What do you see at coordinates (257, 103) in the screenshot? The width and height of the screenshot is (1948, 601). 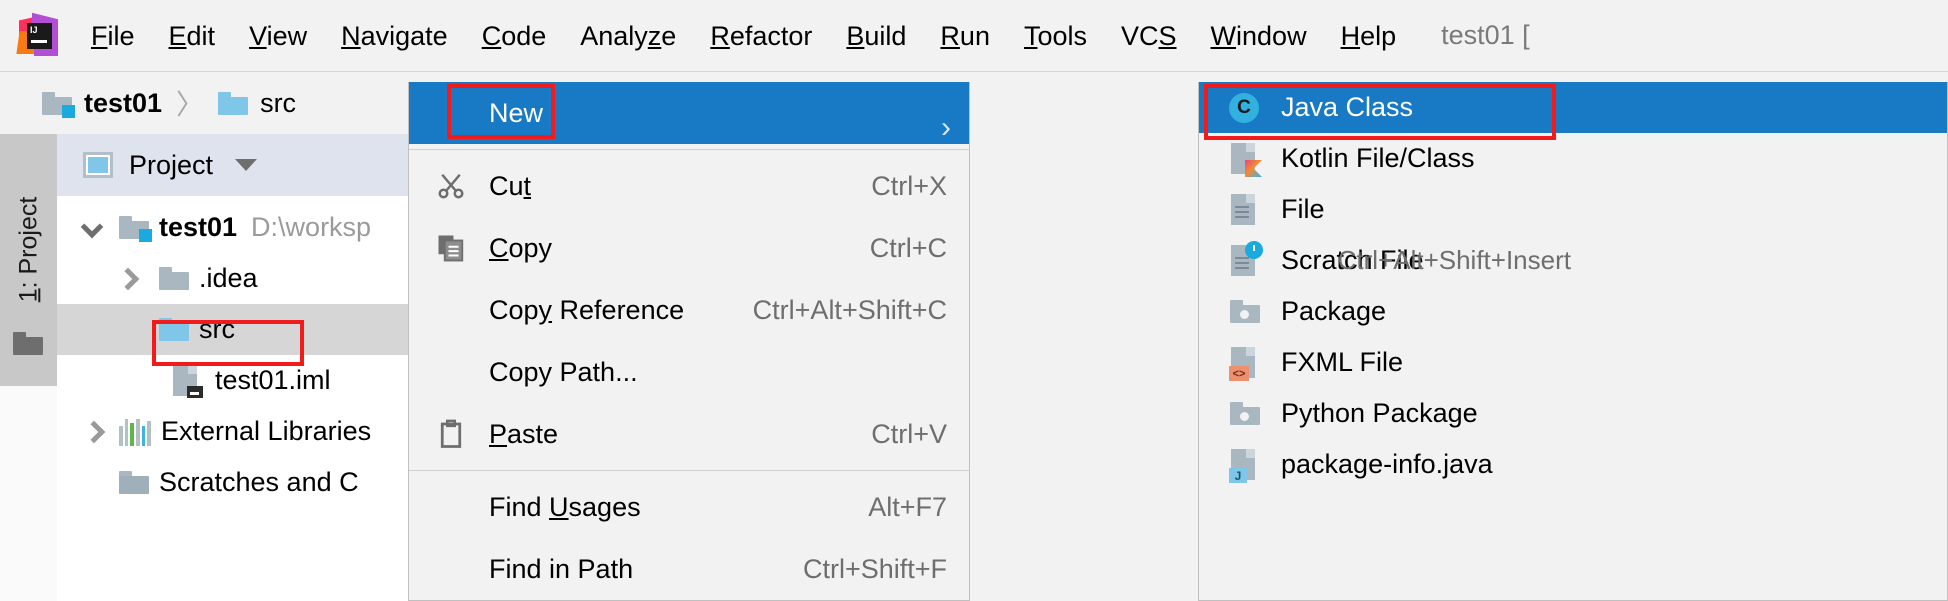 I see `breadcrumb-item-src: src` at bounding box center [257, 103].